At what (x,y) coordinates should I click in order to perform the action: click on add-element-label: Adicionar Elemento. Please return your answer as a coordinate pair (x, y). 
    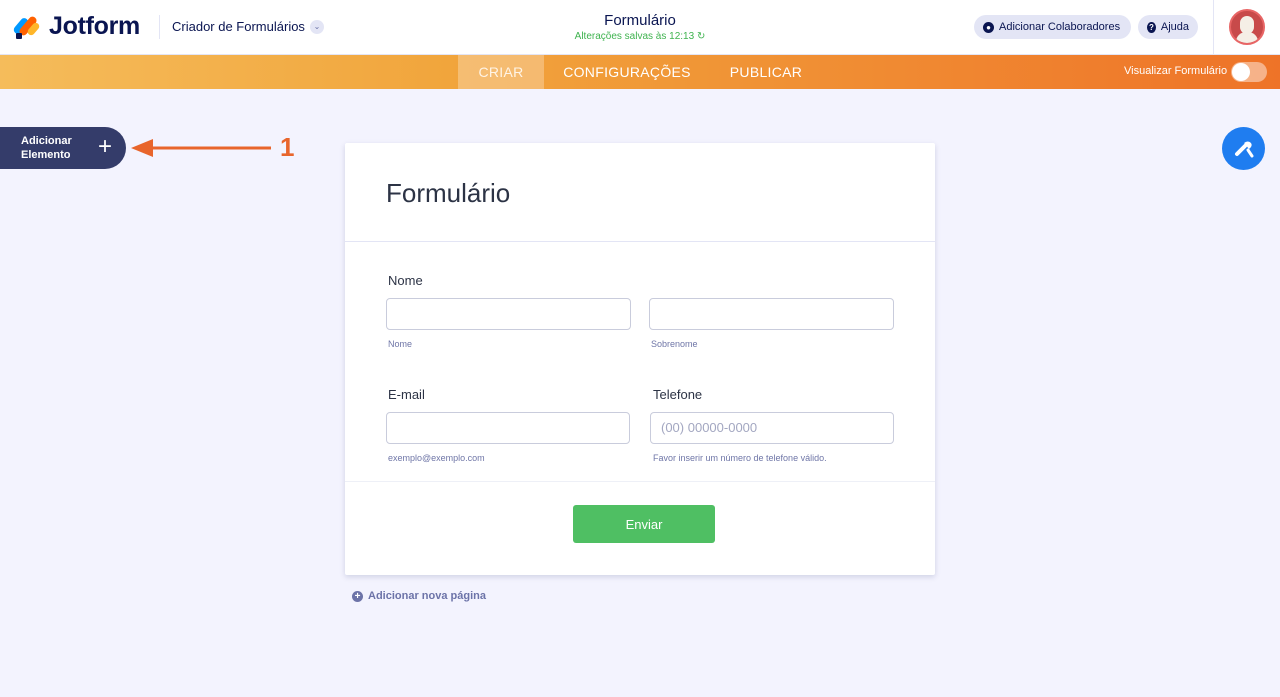
    Looking at the image, I should click on (46, 148).